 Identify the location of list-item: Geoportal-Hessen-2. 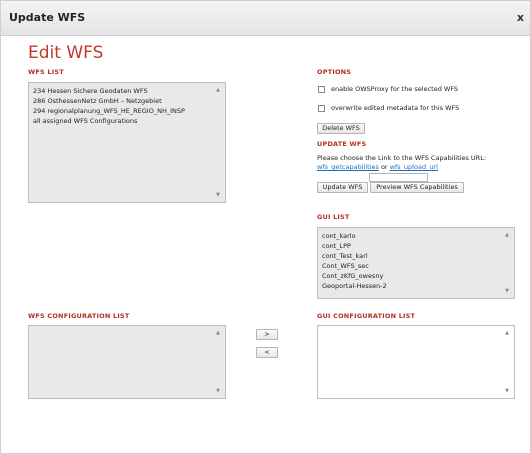
(416, 286).